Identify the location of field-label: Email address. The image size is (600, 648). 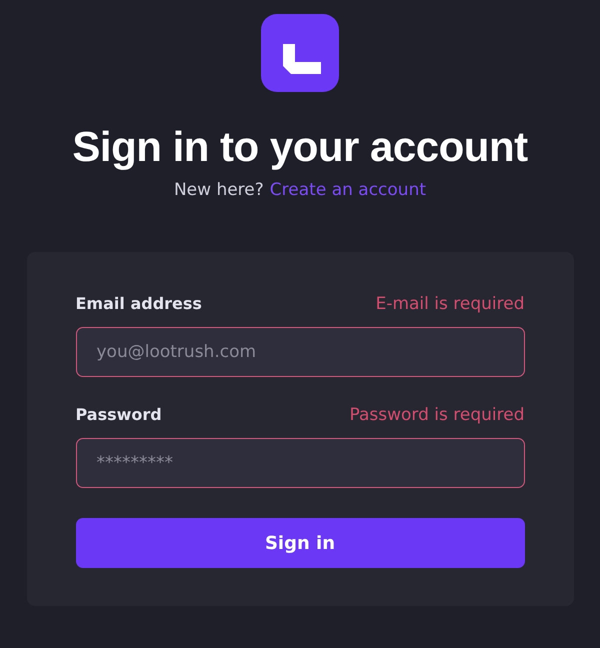
(139, 303).